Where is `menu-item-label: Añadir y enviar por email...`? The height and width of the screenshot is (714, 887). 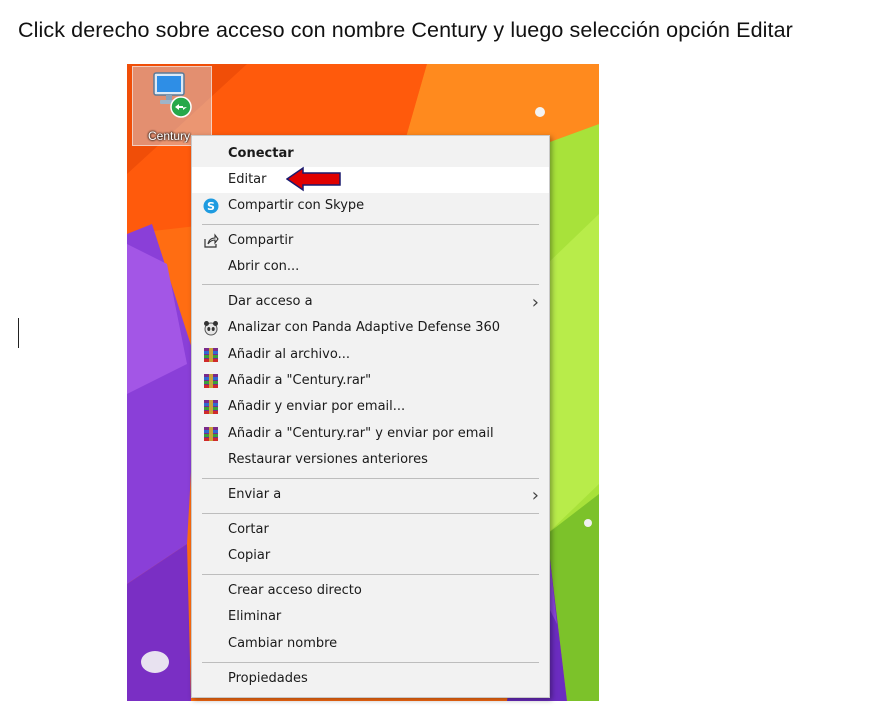 menu-item-label: Añadir y enviar por email... is located at coordinates (317, 406).